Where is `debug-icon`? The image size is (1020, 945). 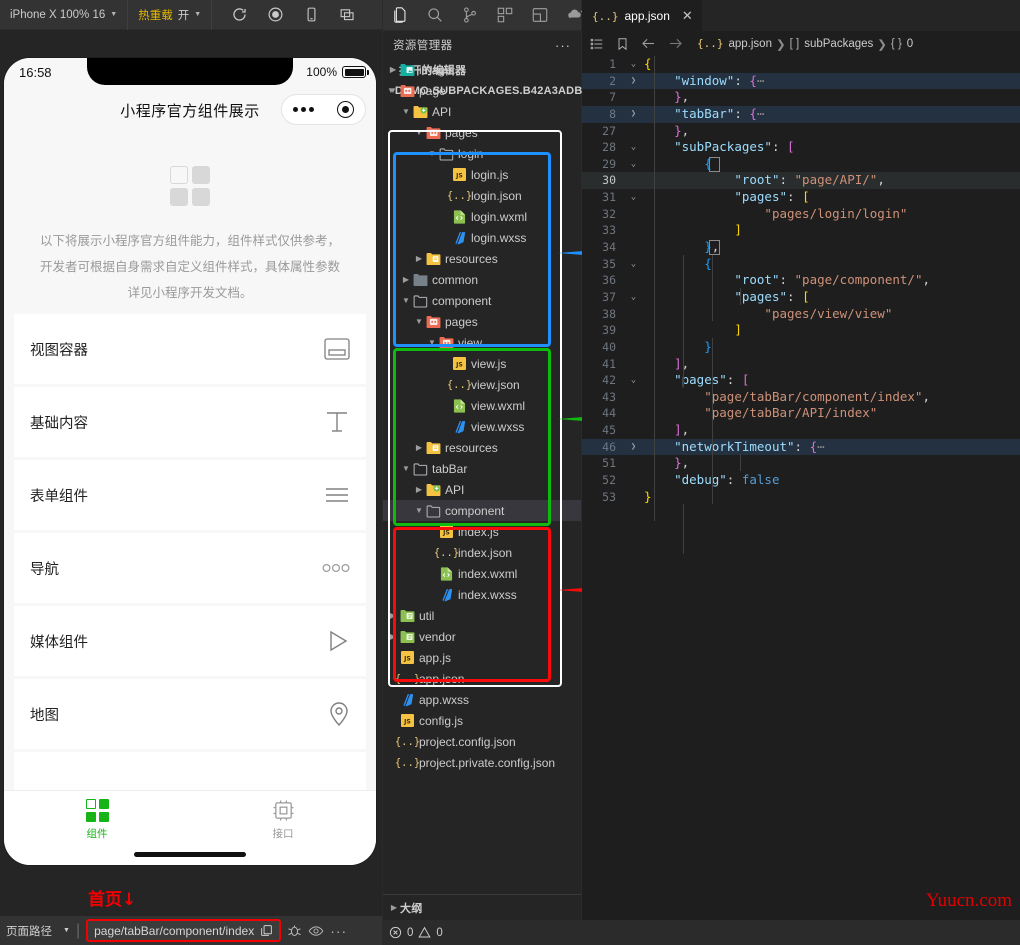 debug-icon is located at coordinates (540, 15).